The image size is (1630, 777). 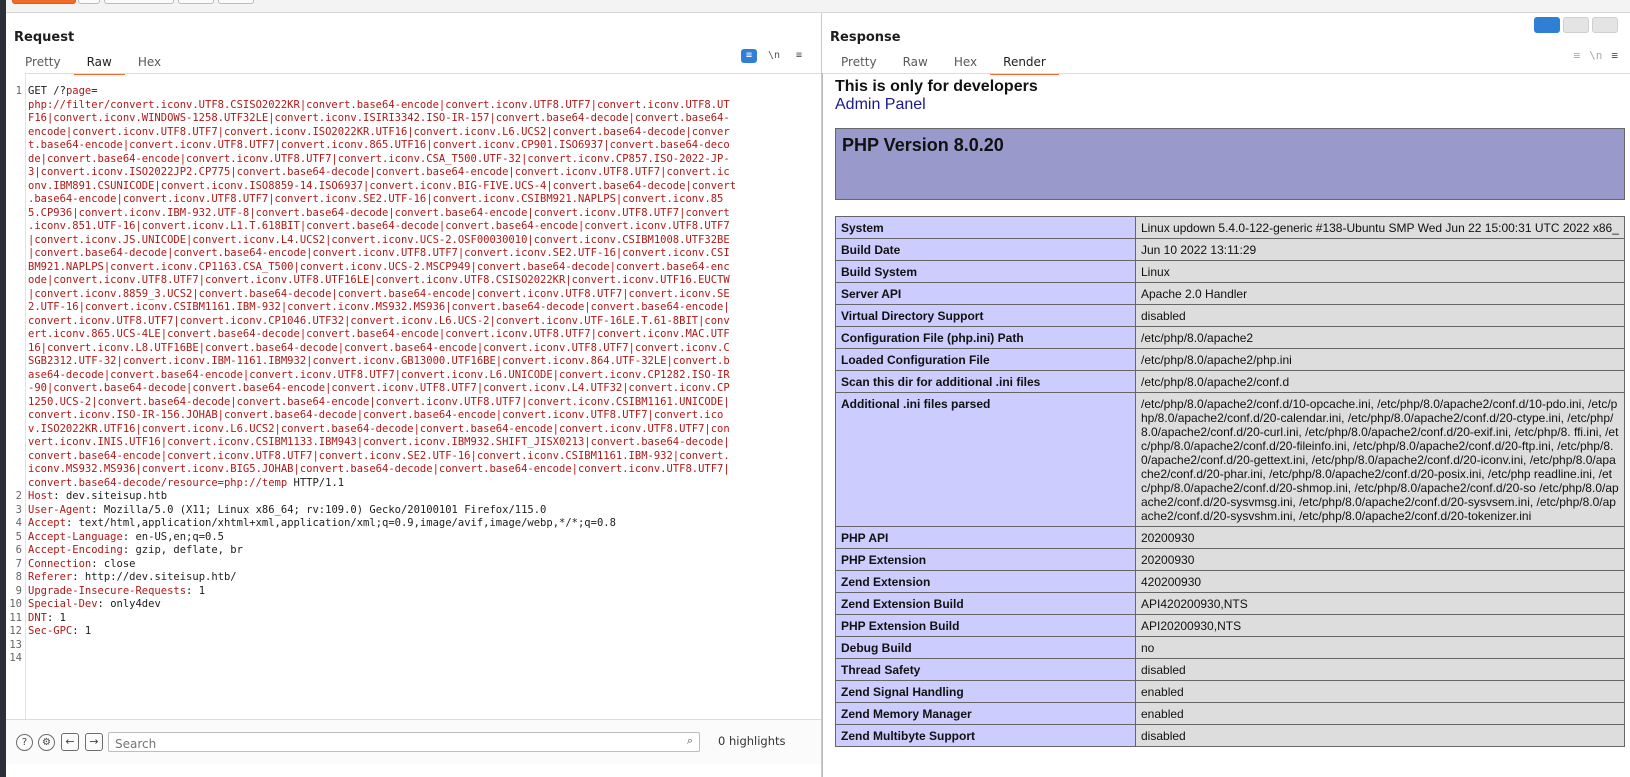 What do you see at coordinates (94, 91) in the screenshot?
I see `equals-sign: =` at bounding box center [94, 91].